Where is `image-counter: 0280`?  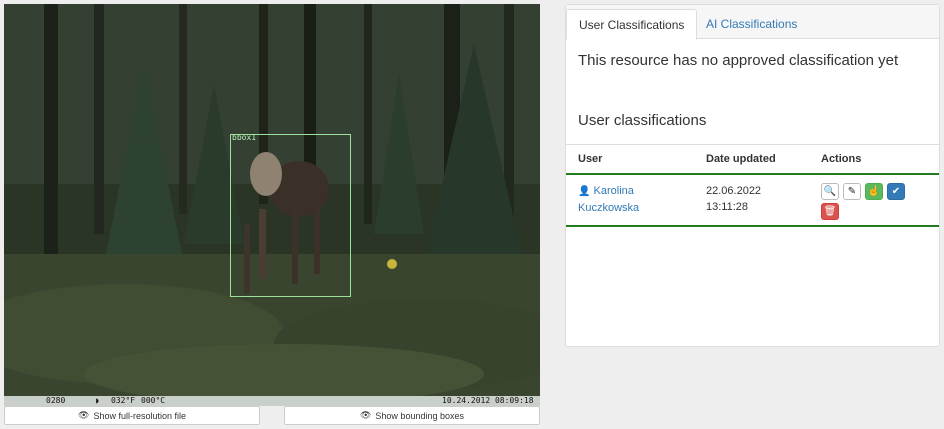 image-counter: 0280 is located at coordinates (56, 400).